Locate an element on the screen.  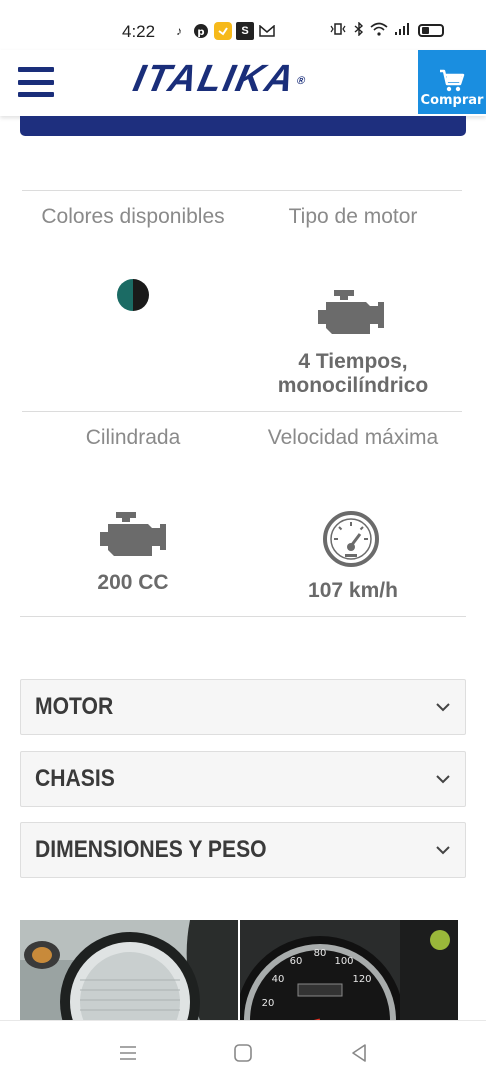
buy-cart-button: Comprar is located at coordinates (452, 82).